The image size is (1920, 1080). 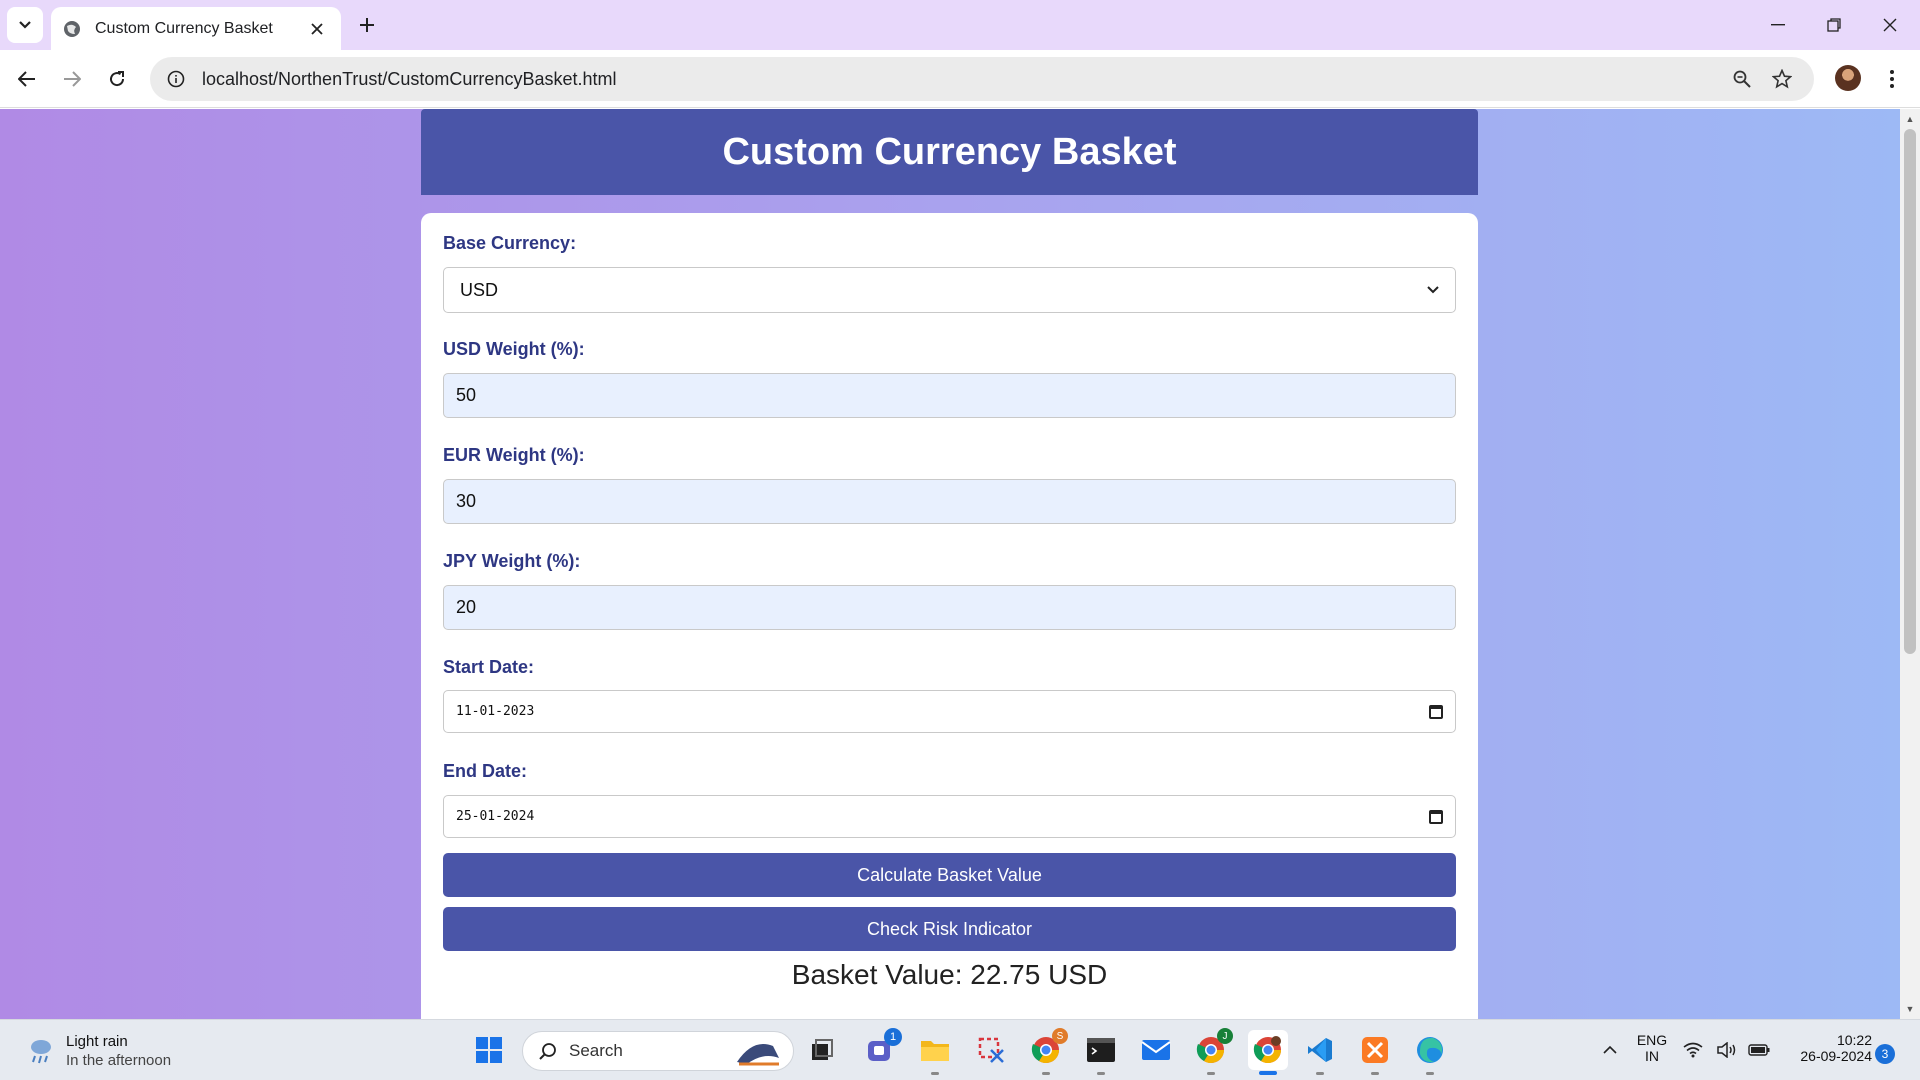 I want to click on vscode-icon, so click(x=1320, y=1050).